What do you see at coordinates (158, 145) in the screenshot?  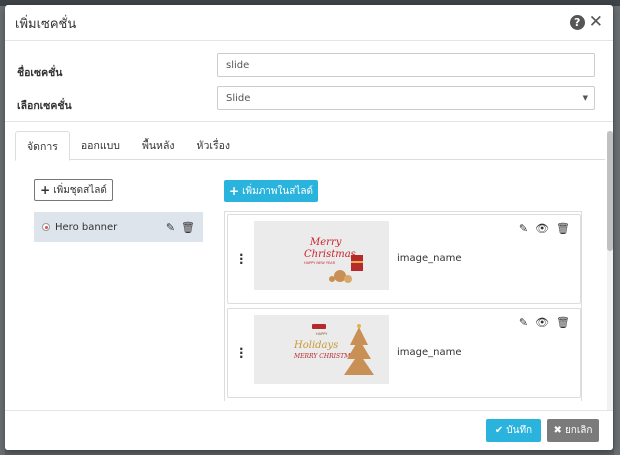 I see `tab-background: พื้นหลัง` at bounding box center [158, 145].